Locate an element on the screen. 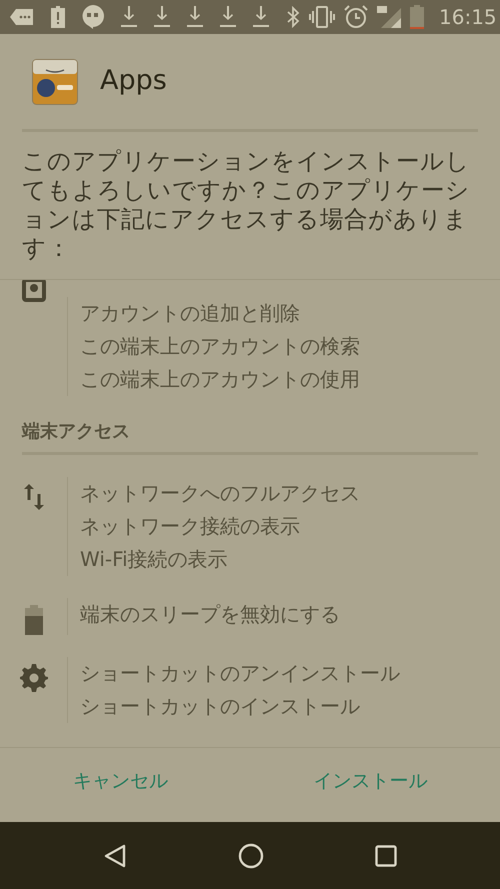  permission-text: Wi-Fi接続の表示 is located at coordinates (154, 559).